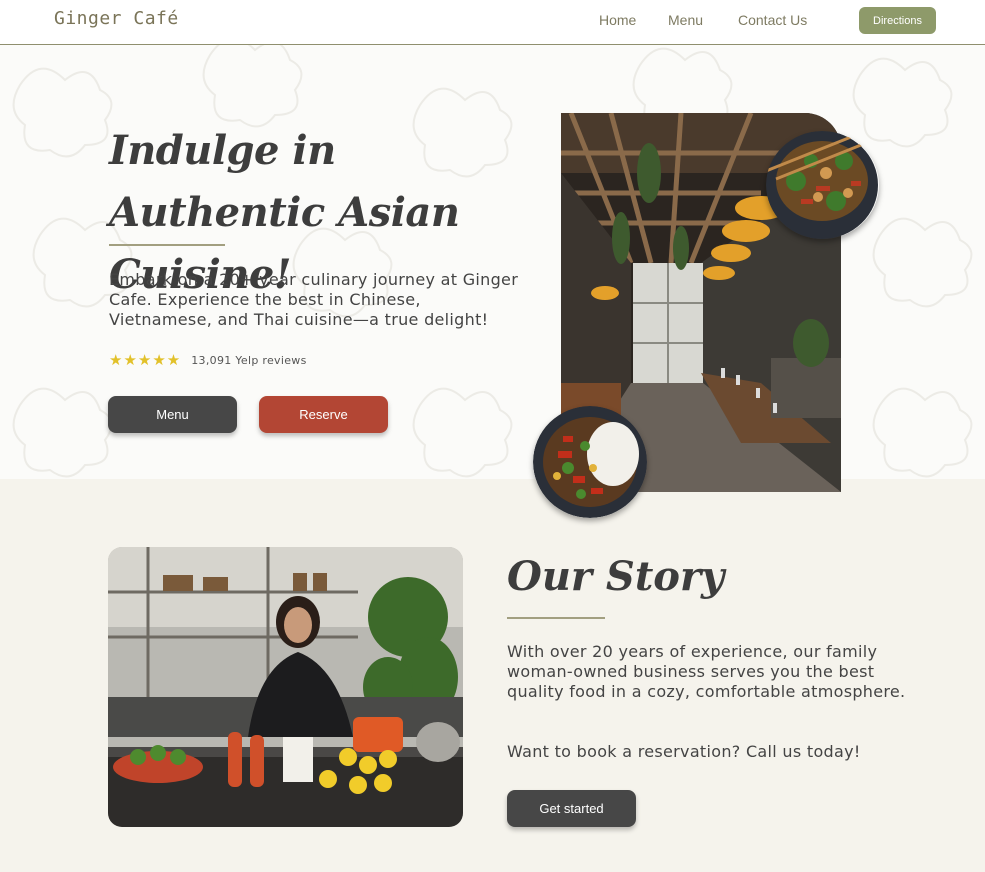 Image resolution: width=985 pixels, height=872 pixels. What do you see at coordinates (616, 576) in the screenshot?
I see `story-title: Our Story` at bounding box center [616, 576].